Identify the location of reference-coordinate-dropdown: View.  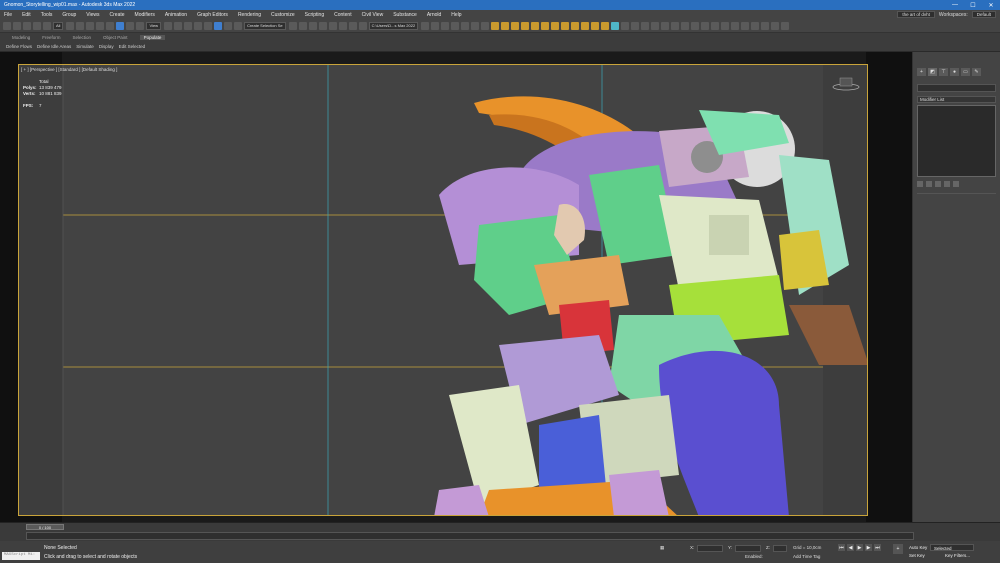
(154, 25).